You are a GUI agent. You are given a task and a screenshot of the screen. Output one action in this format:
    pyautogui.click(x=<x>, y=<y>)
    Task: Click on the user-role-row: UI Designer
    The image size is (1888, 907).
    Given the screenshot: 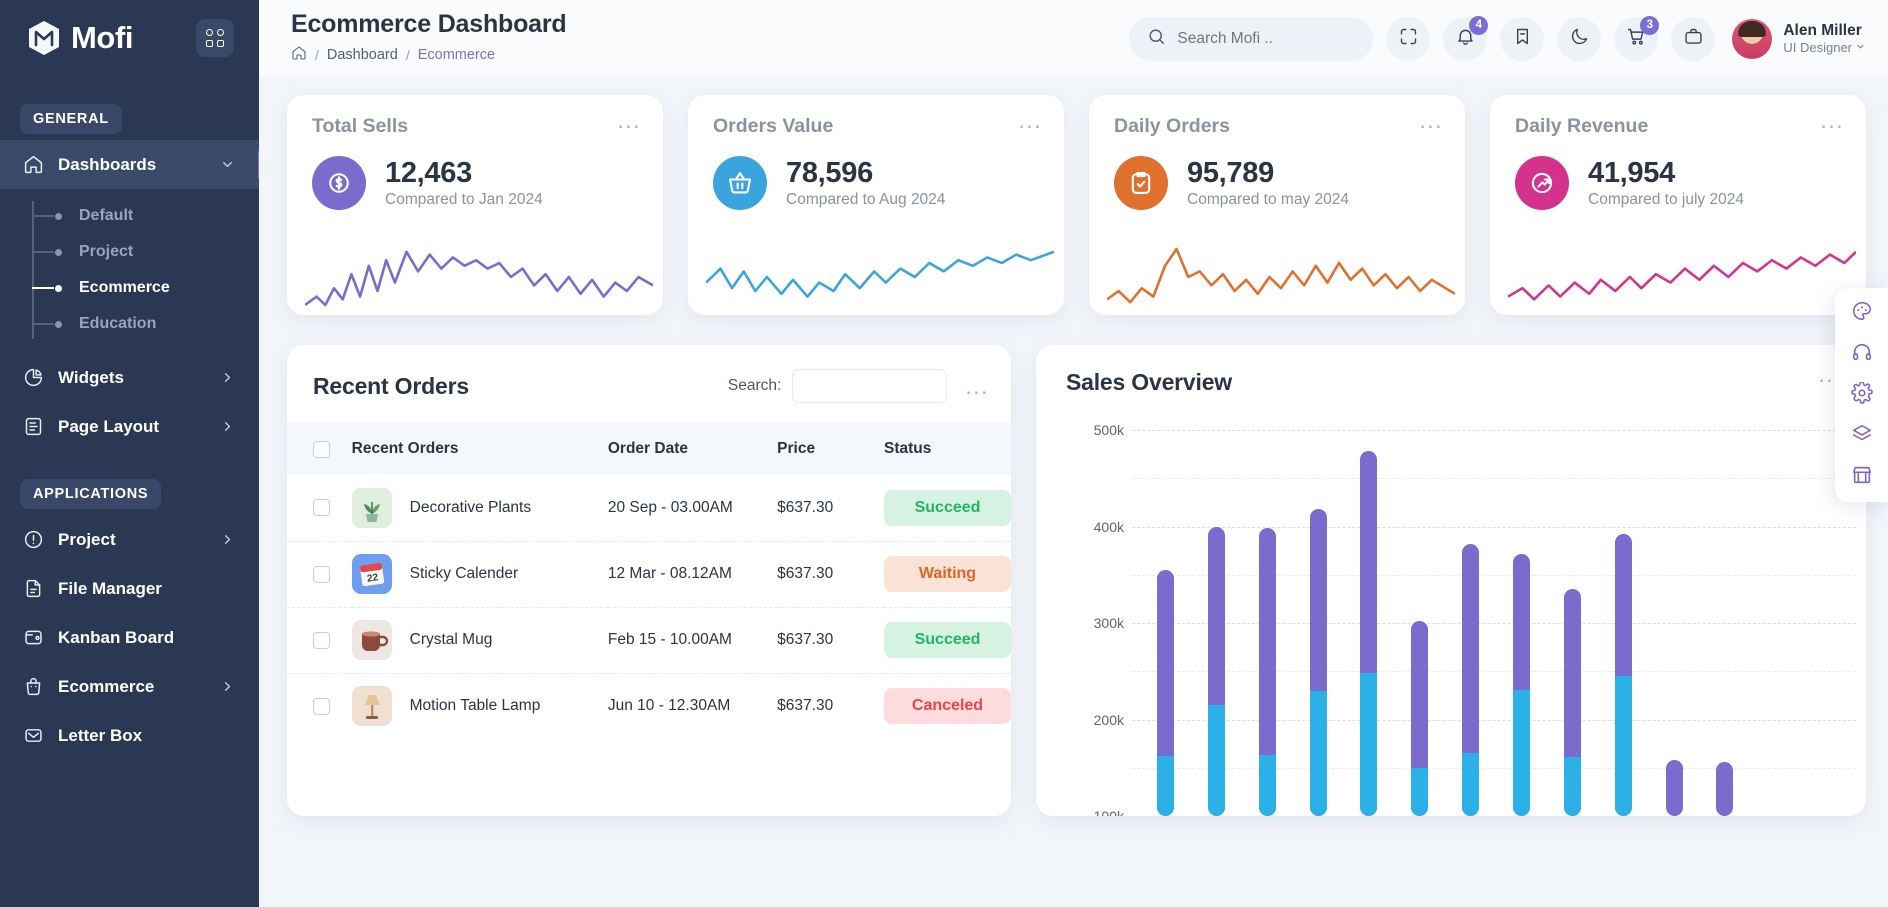 What is the action you would take?
    pyautogui.click(x=1824, y=47)
    